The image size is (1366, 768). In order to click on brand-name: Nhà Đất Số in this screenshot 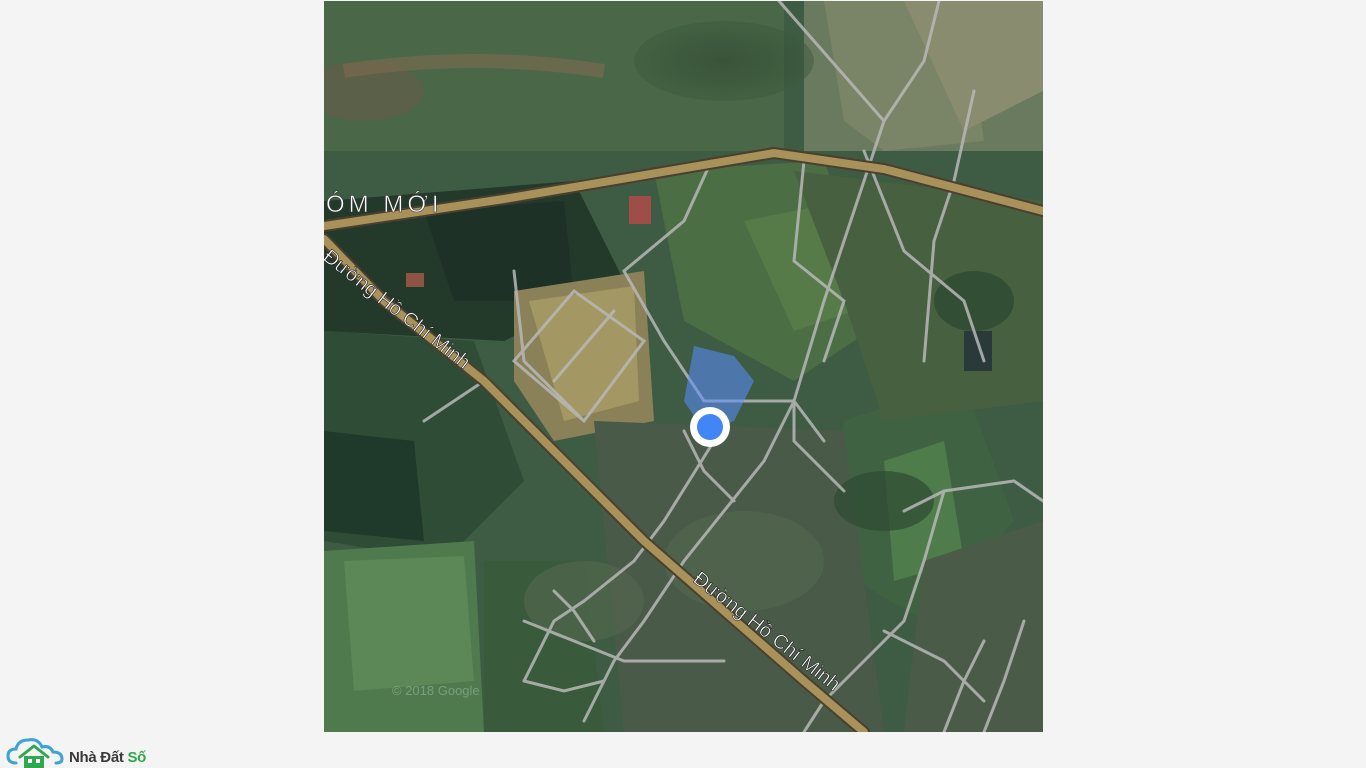, I will do `click(107, 757)`.